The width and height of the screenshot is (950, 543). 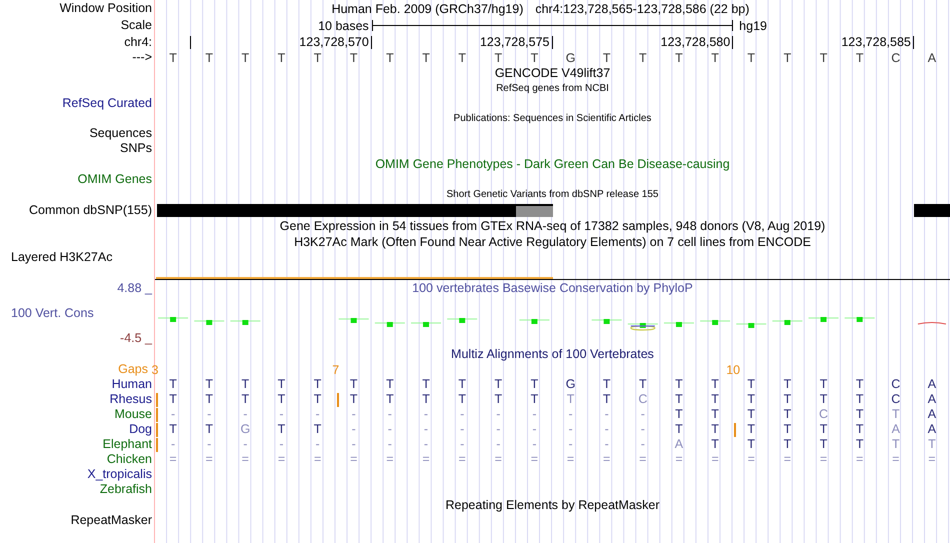 I want to click on axis-min-label: -4.5 _, so click(x=136, y=338).